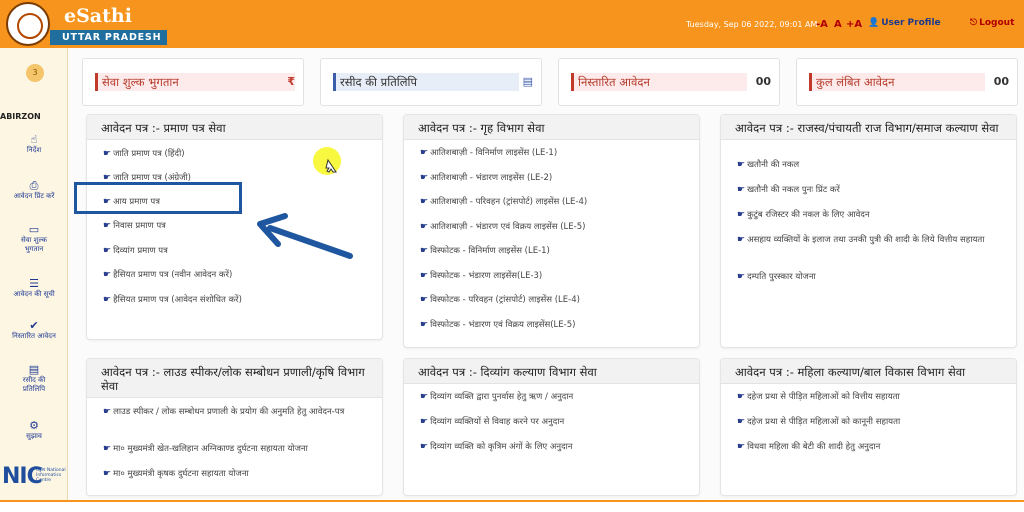  Describe the element at coordinates (34, 369) in the screenshot. I see `document-icon: ▤` at that location.